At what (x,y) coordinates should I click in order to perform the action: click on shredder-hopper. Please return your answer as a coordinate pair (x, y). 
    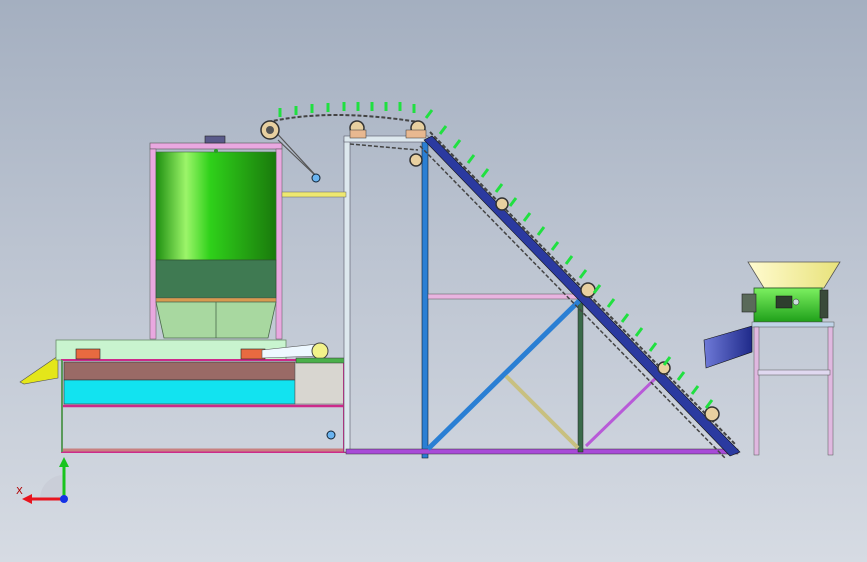
    Looking at the image, I should click on (794, 275).